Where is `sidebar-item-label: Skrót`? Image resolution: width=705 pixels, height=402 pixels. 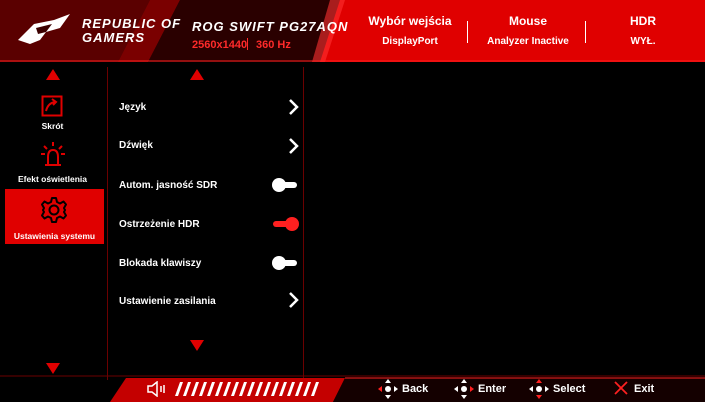
sidebar-item-label: Skrót is located at coordinates (52, 126).